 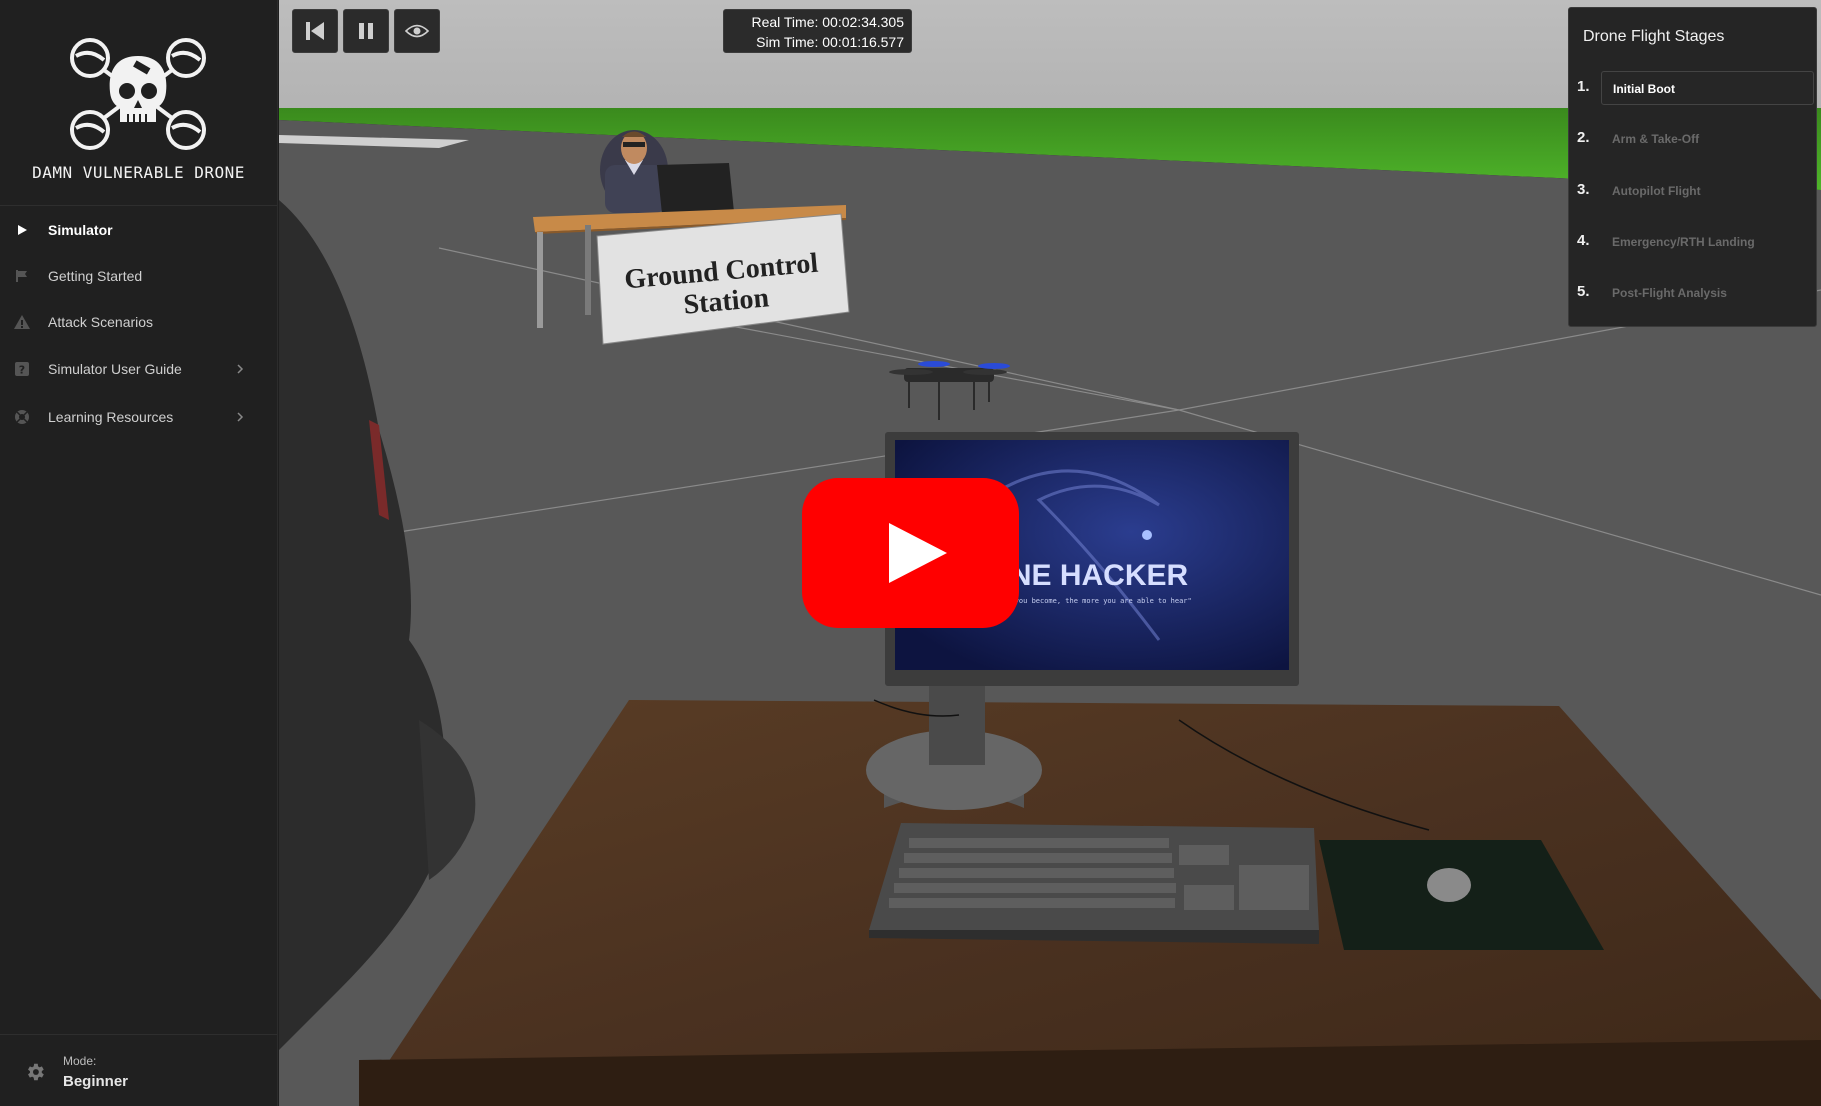 What do you see at coordinates (138, 230) in the screenshot?
I see `sidebar-item-simulator: Simulator` at bounding box center [138, 230].